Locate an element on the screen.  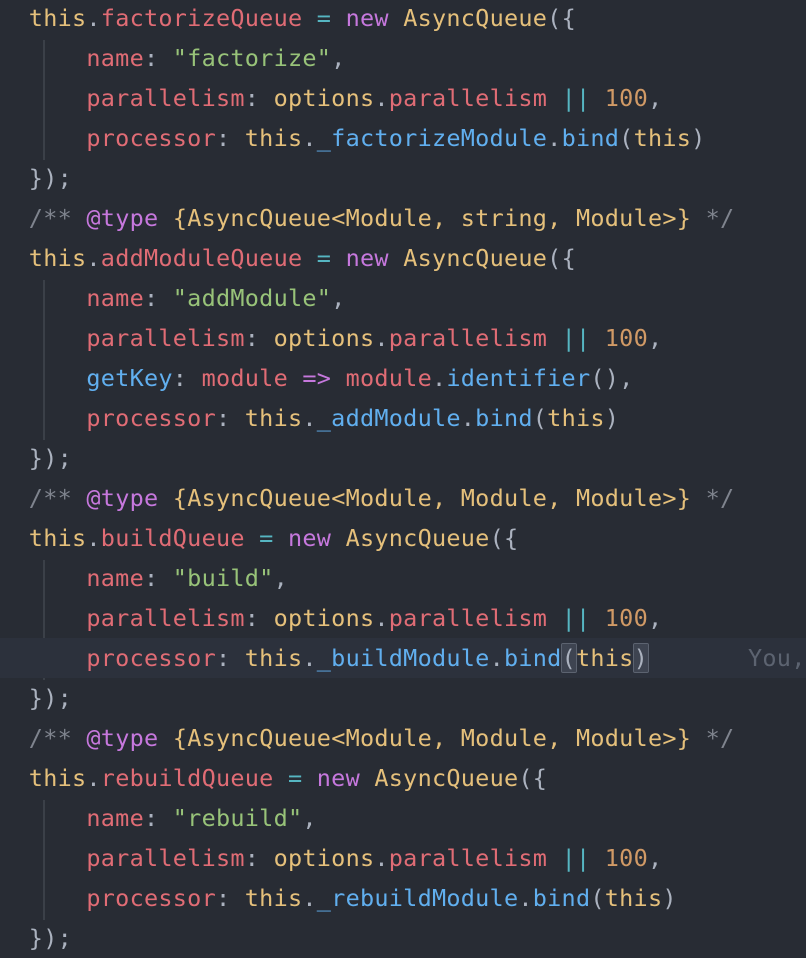
name-string: "build" is located at coordinates (223, 578).